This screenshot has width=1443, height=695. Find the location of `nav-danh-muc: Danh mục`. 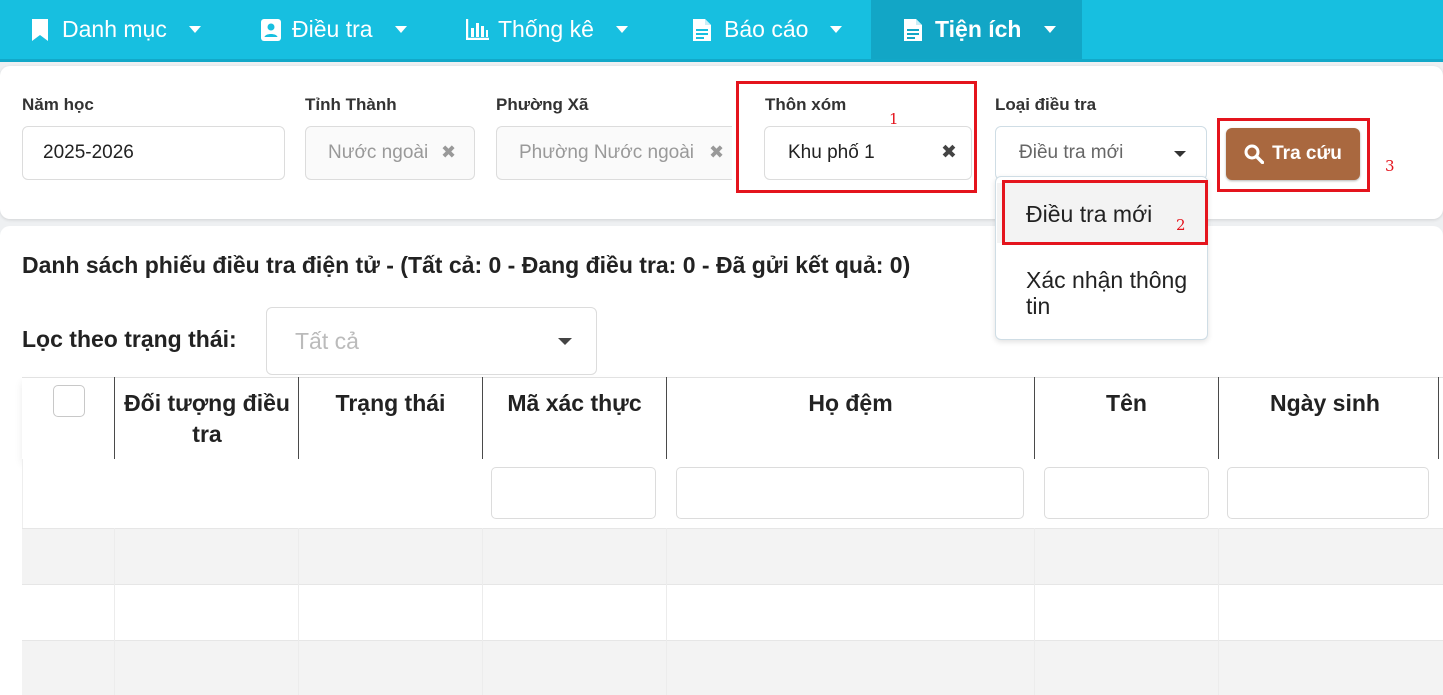

nav-danh-muc: Danh mục is located at coordinates (115, 29).